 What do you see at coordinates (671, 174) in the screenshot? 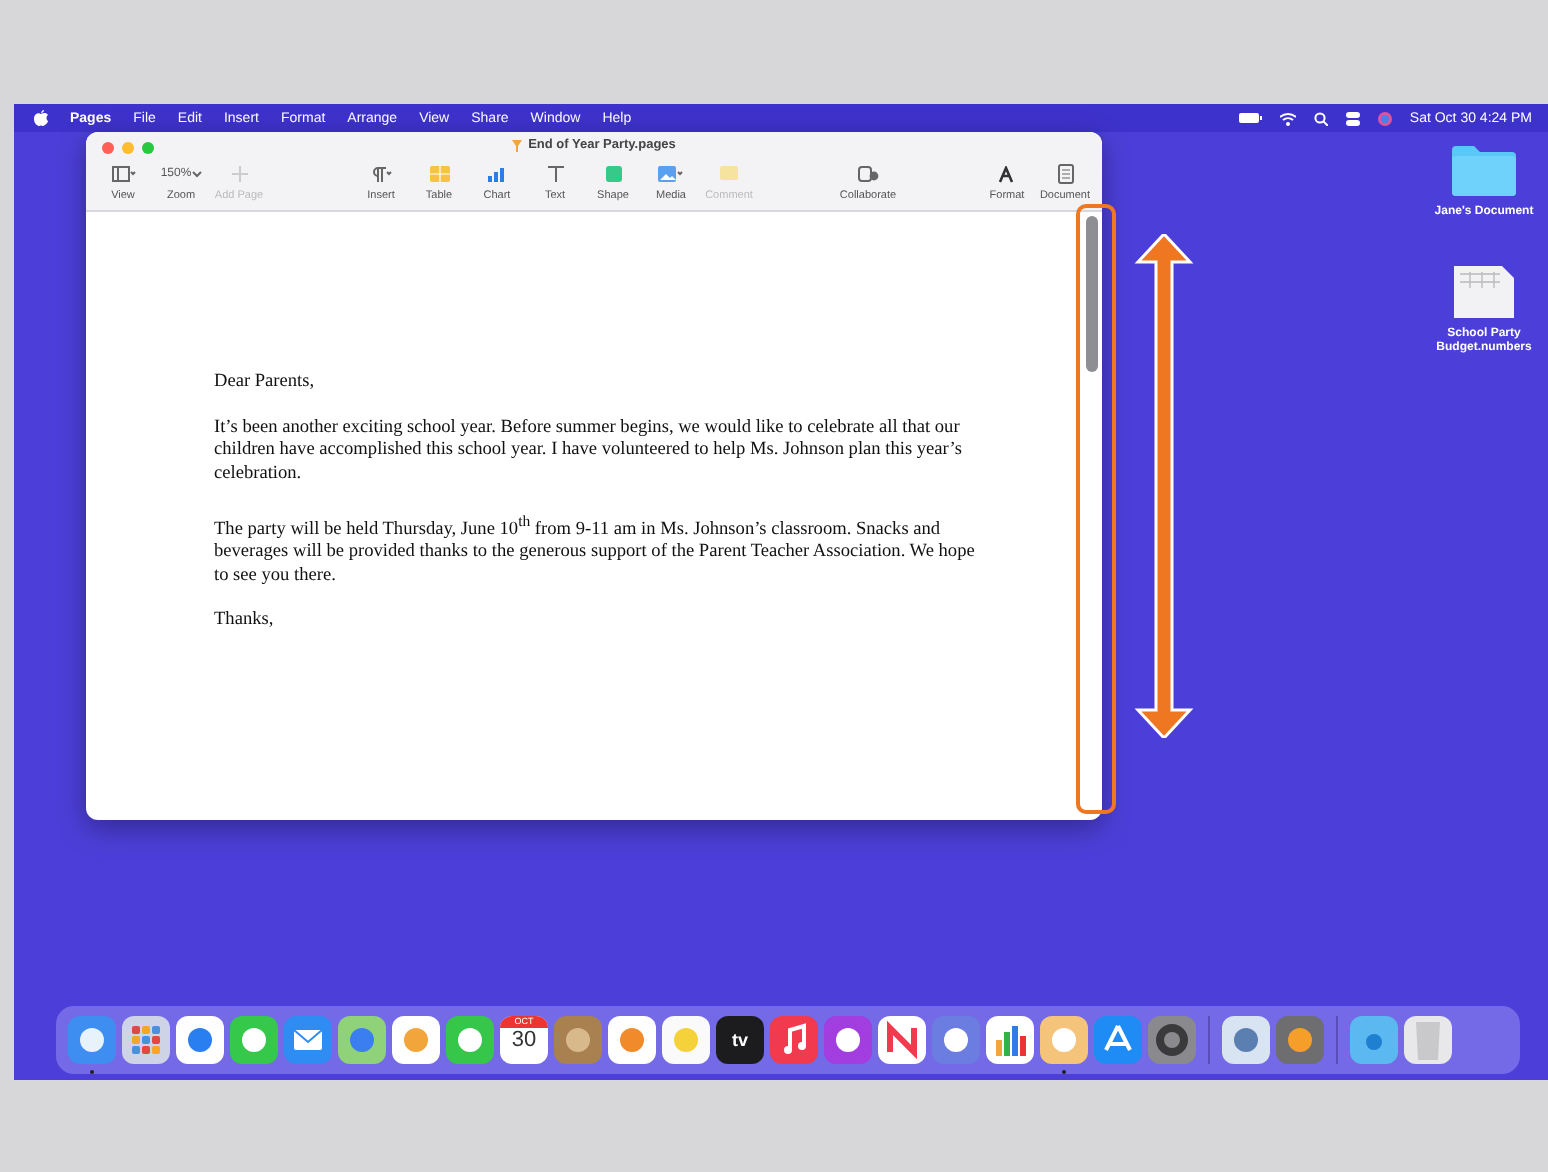
I see `image-icon` at bounding box center [671, 174].